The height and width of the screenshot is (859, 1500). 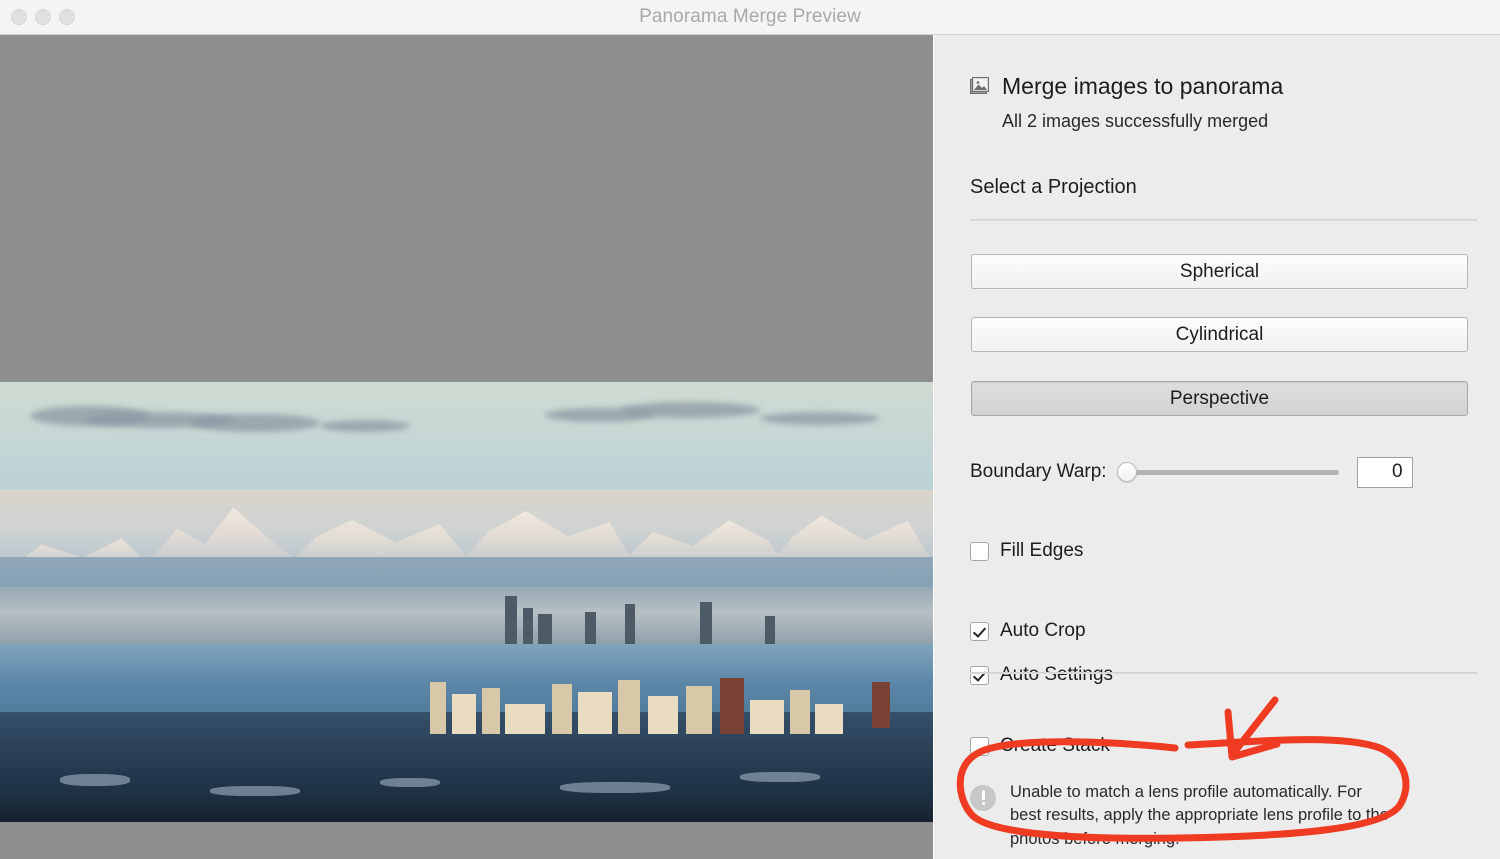 I want to click on checkbox-label-auto-crop: Auto Crop, so click(x=1043, y=630).